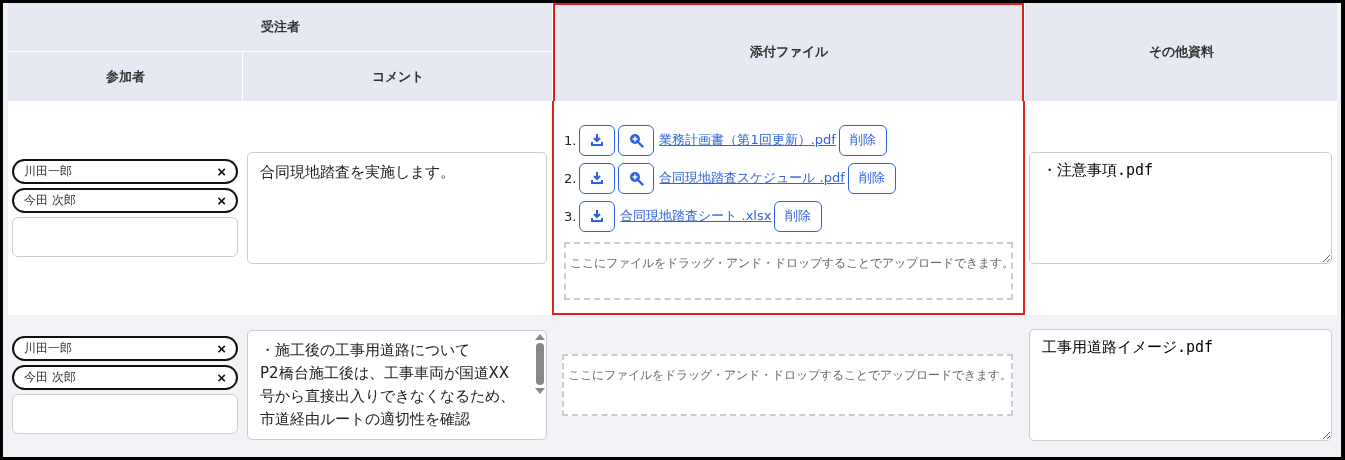 Image resolution: width=1345 pixels, height=460 pixels. What do you see at coordinates (388, 396) in the screenshot?
I see `comment-text: P2橋台施工後は、工事車両が国道XX号から直接出入りできなくなるため、市道経由ルートの適切性を確認` at bounding box center [388, 396].